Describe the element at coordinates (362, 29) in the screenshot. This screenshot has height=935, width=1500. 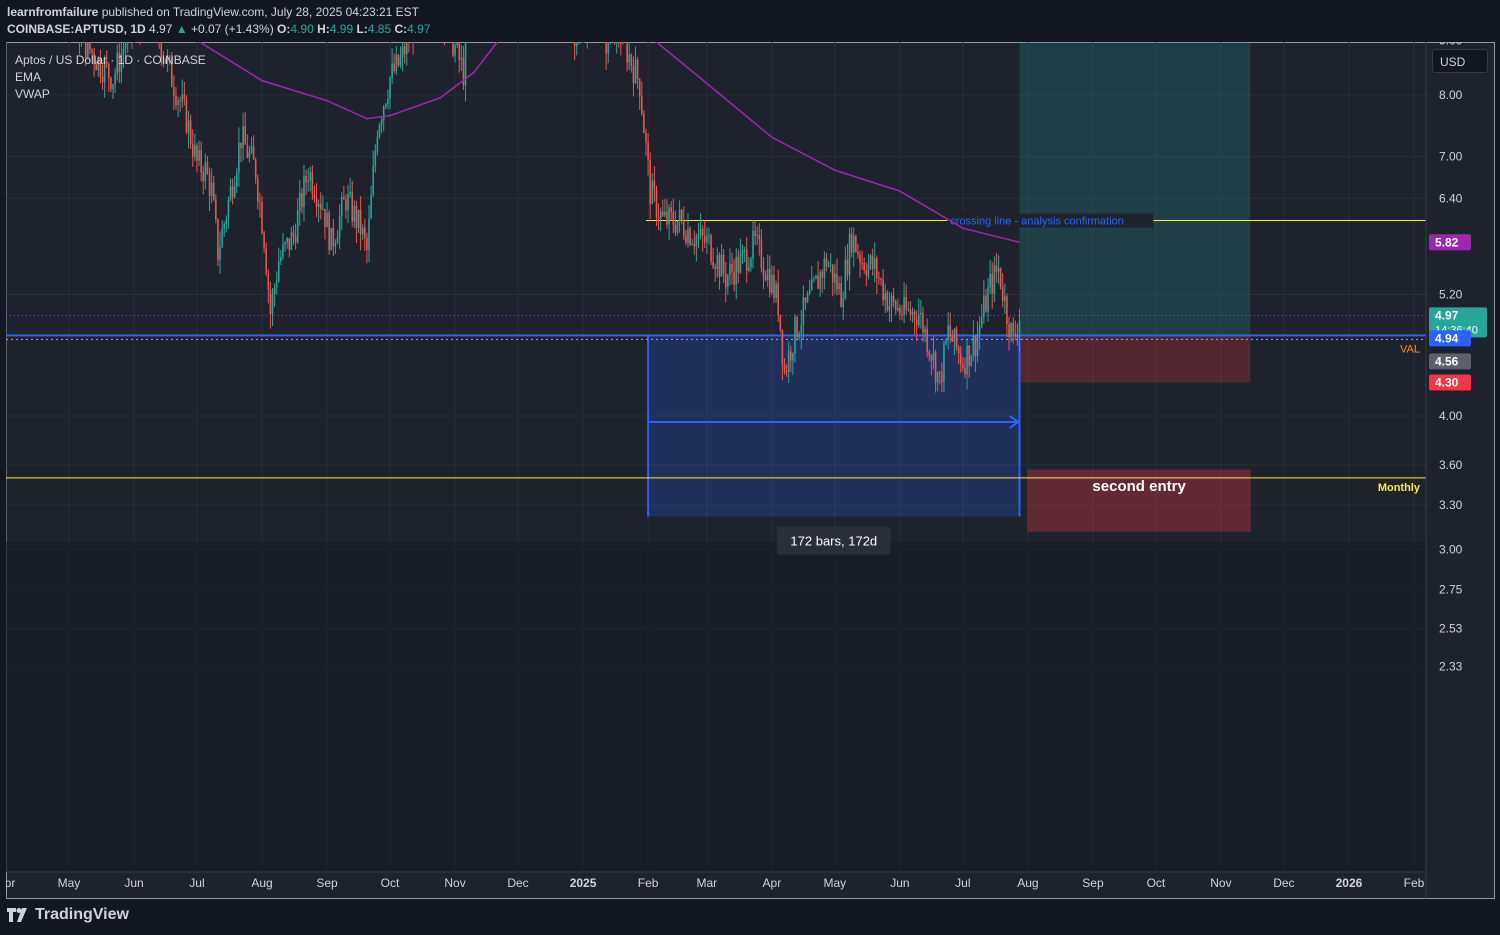
I see `low-label: L:` at that location.